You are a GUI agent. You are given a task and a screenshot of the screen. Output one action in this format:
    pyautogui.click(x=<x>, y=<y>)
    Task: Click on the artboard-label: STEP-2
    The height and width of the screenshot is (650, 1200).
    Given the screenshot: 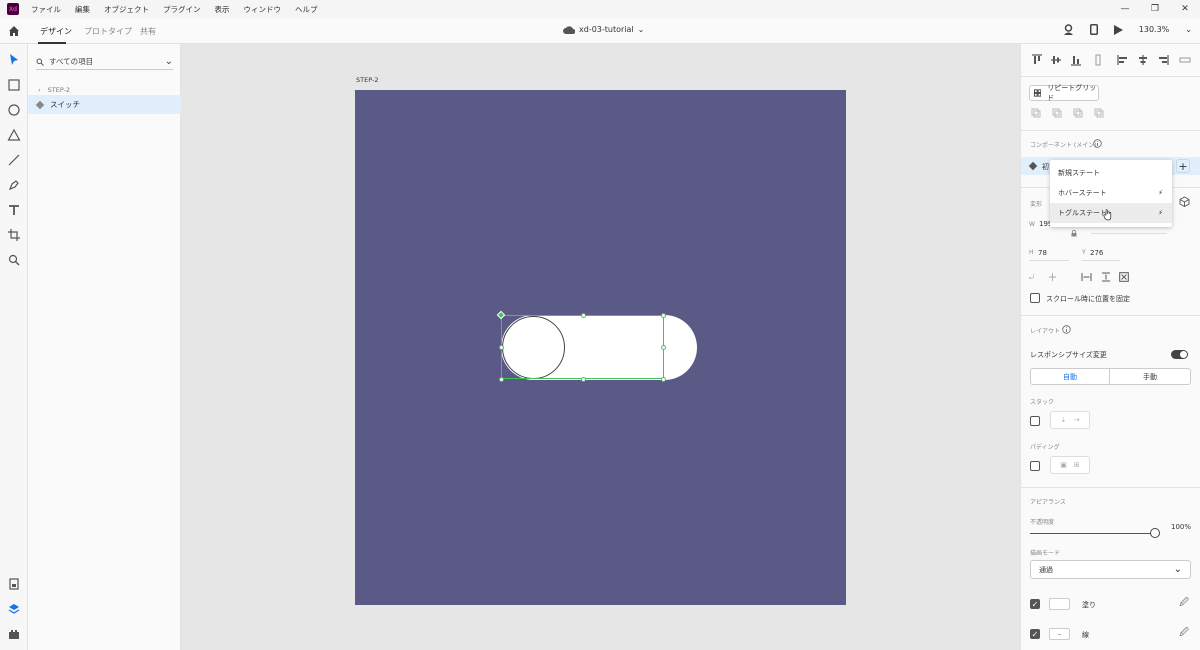 What is the action you would take?
    pyautogui.click(x=367, y=80)
    